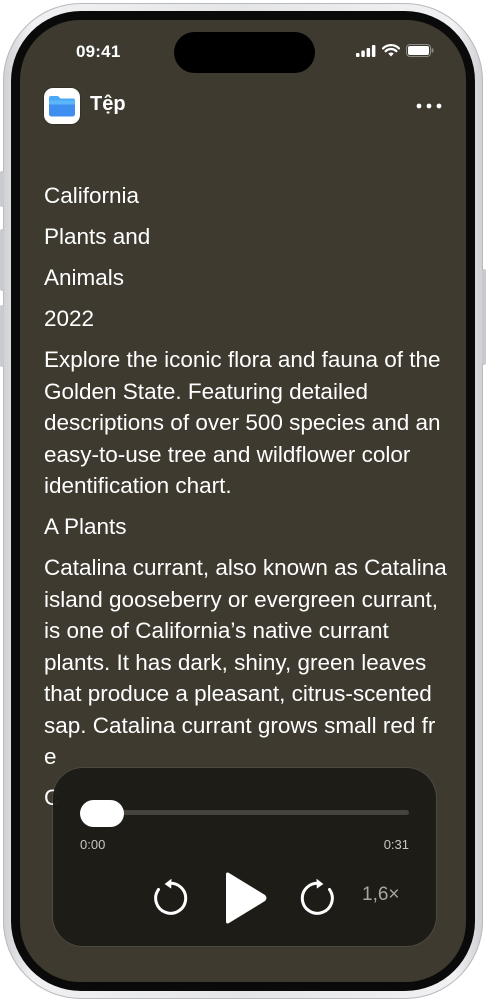 The image size is (489, 1008). I want to click on dynamic-island, so click(244, 52).